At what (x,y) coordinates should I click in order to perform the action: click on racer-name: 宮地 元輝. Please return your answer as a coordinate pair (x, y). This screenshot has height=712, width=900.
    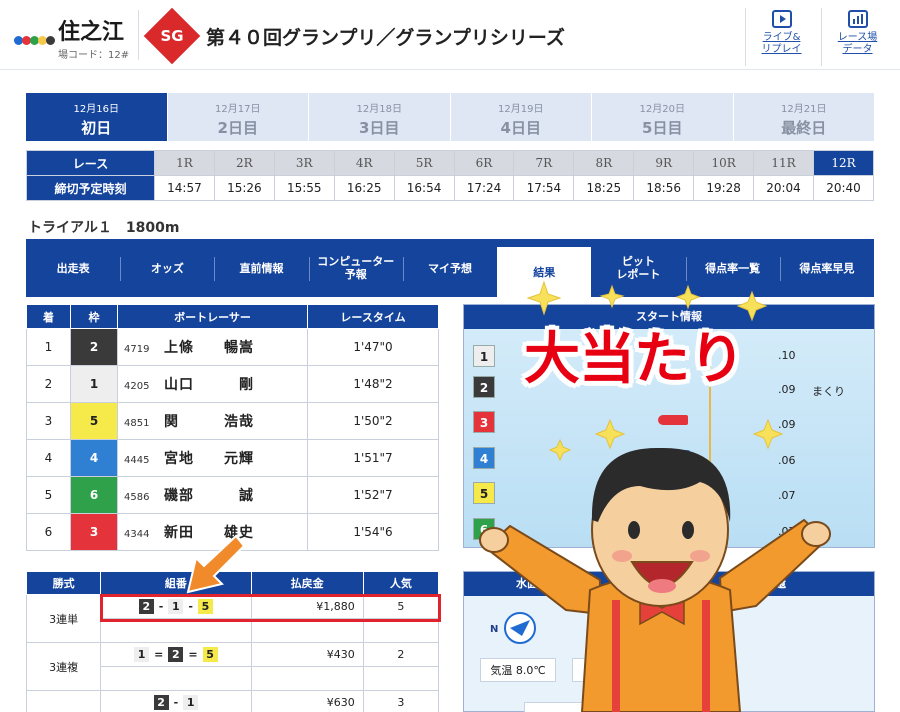
    Looking at the image, I should click on (209, 459).